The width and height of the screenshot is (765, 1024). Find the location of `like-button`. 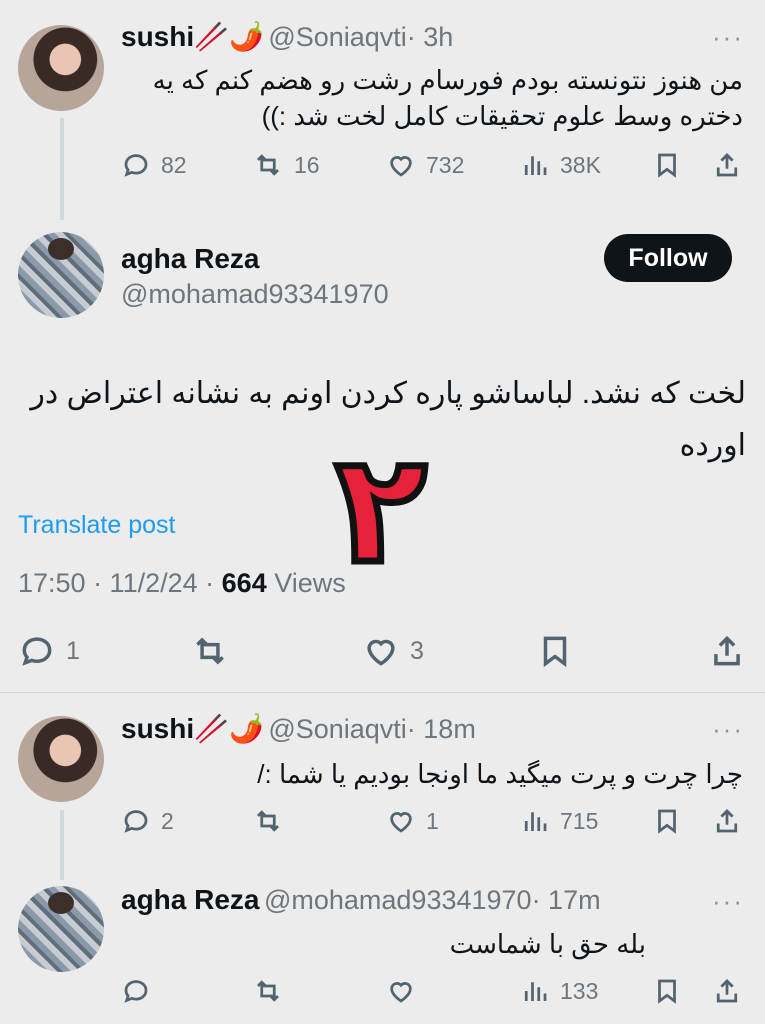

like-button is located at coordinates (401, 991).